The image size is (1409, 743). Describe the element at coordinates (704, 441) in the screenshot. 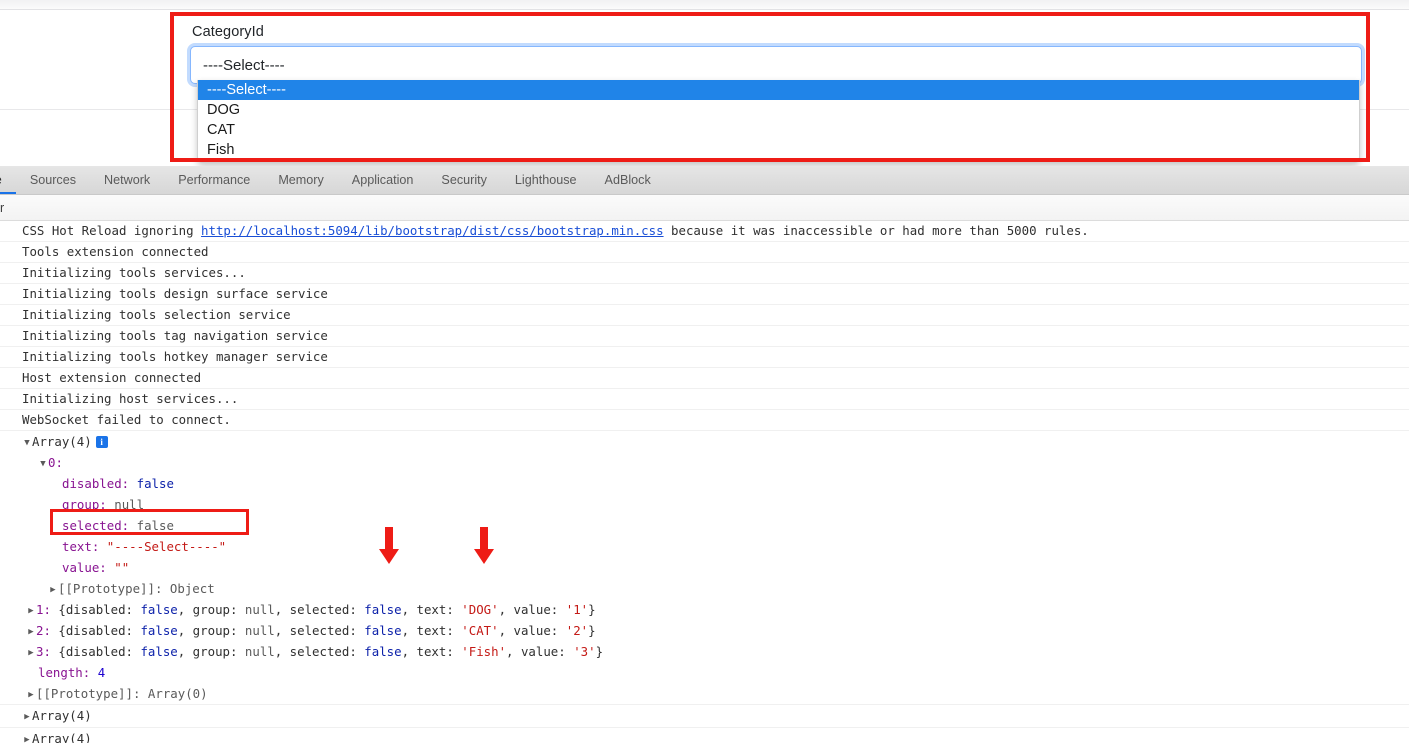

I see `object-tree-root: ▼ Array(4) i` at that location.